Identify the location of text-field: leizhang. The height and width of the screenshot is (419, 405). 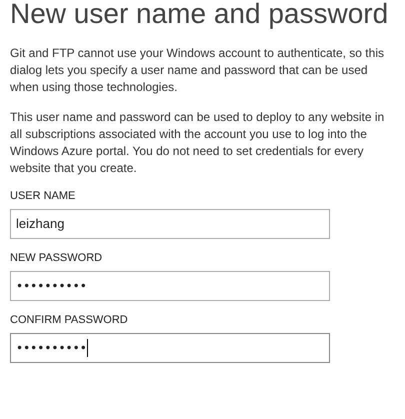
(170, 224).